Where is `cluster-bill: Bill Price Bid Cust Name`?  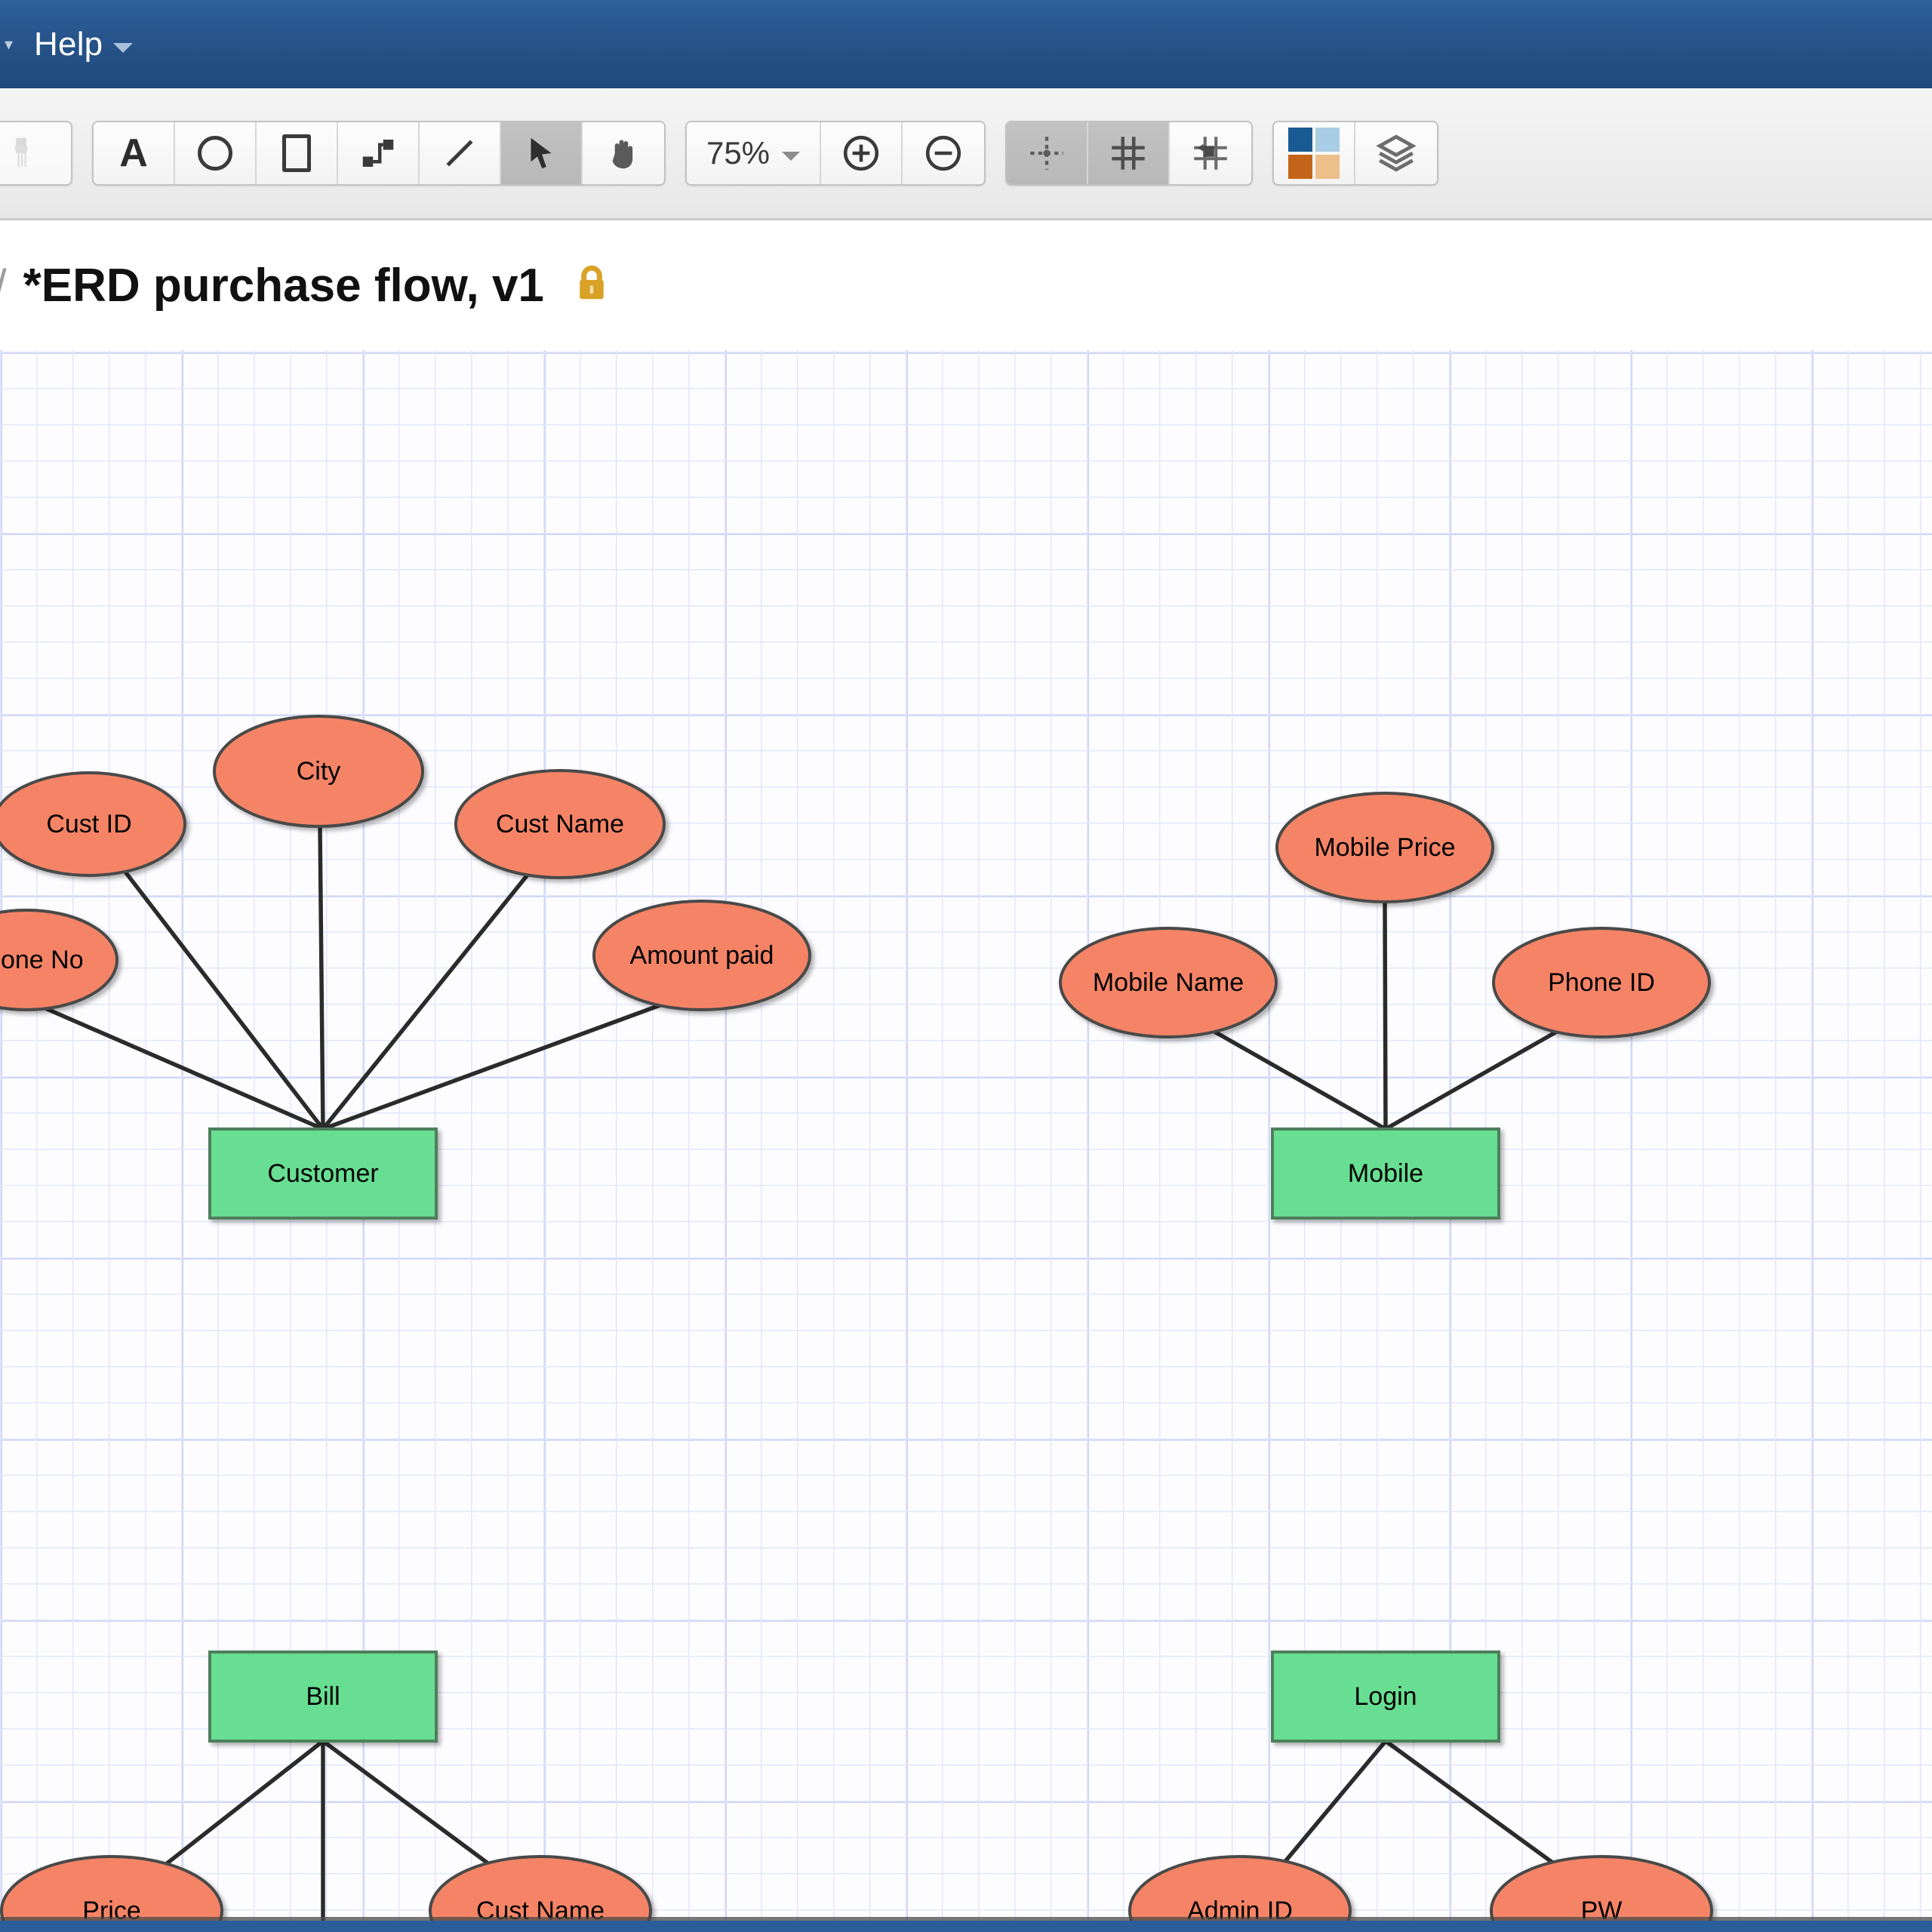
cluster-bill: Bill Price Bid Cust Name is located at coordinates (326, 1786).